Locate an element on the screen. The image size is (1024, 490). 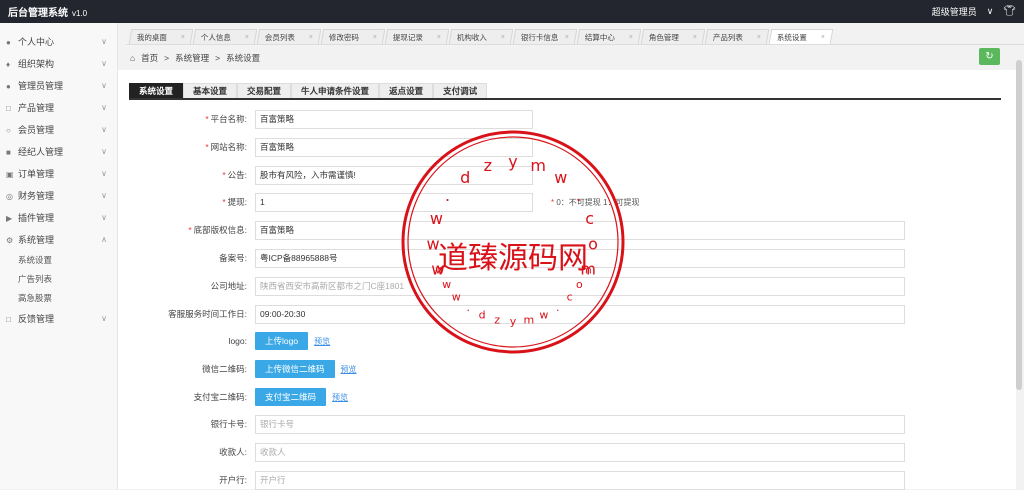
tab-roles: 角色管理 × is located at coordinates (673, 36).